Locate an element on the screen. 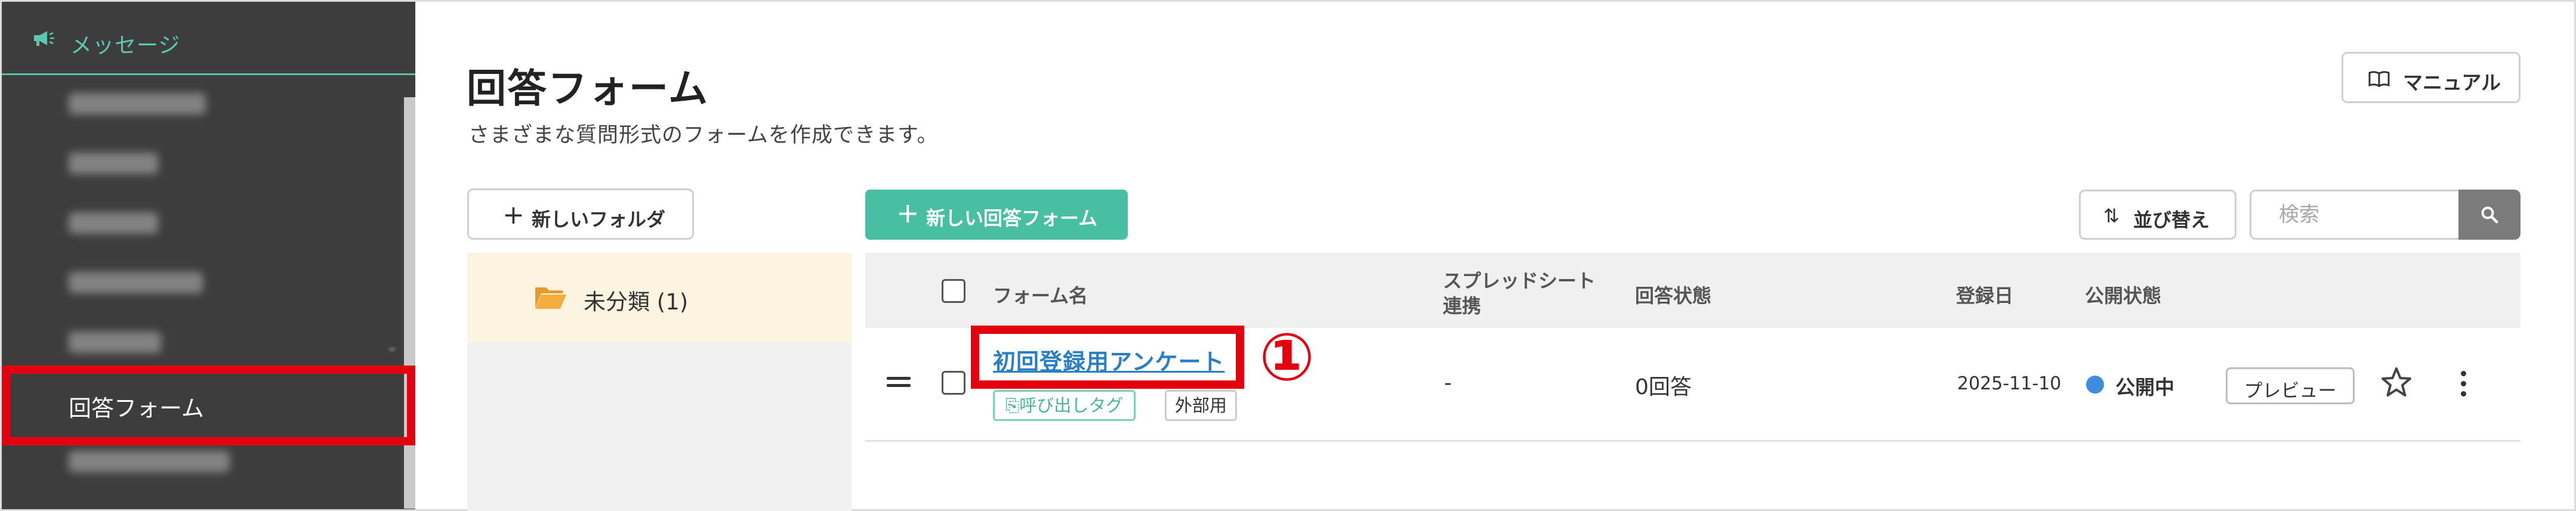  sidebar-item-label: 回答フォーム is located at coordinates (137, 409).